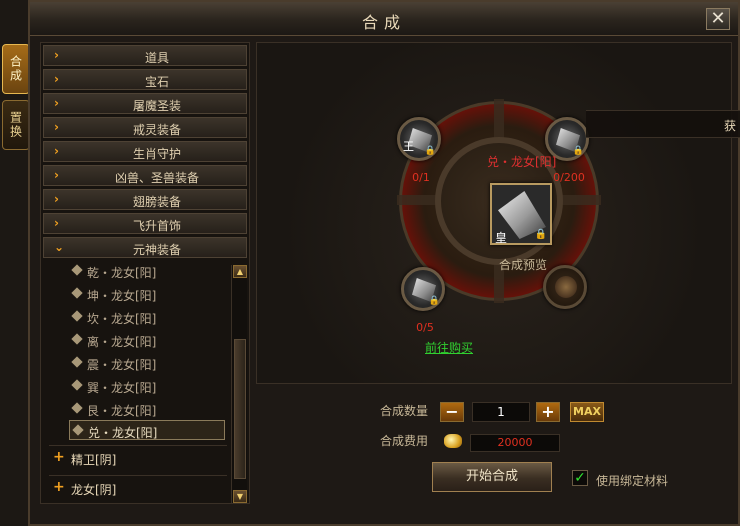 The width and height of the screenshot is (740, 526). Describe the element at coordinates (729, 126) in the screenshot. I see `overlay-text: 获` at that location.